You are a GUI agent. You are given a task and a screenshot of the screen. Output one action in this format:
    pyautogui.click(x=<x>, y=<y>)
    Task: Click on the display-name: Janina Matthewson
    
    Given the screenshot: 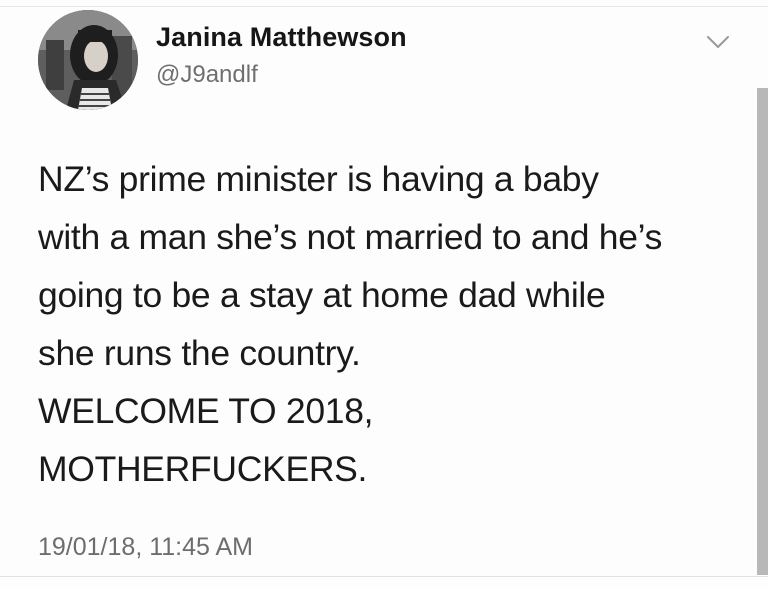 What is the action you would take?
    pyautogui.click(x=281, y=37)
    